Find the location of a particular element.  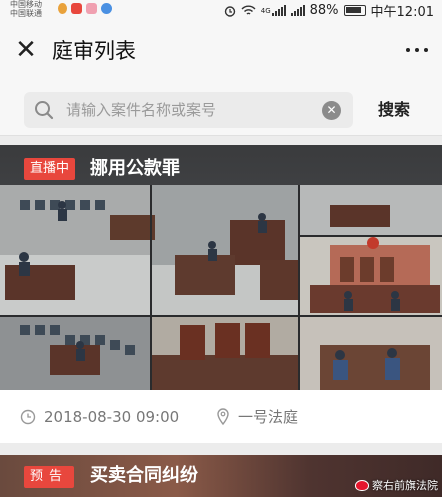

clock-time: 中午12:01 is located at coordinates (402, 12).